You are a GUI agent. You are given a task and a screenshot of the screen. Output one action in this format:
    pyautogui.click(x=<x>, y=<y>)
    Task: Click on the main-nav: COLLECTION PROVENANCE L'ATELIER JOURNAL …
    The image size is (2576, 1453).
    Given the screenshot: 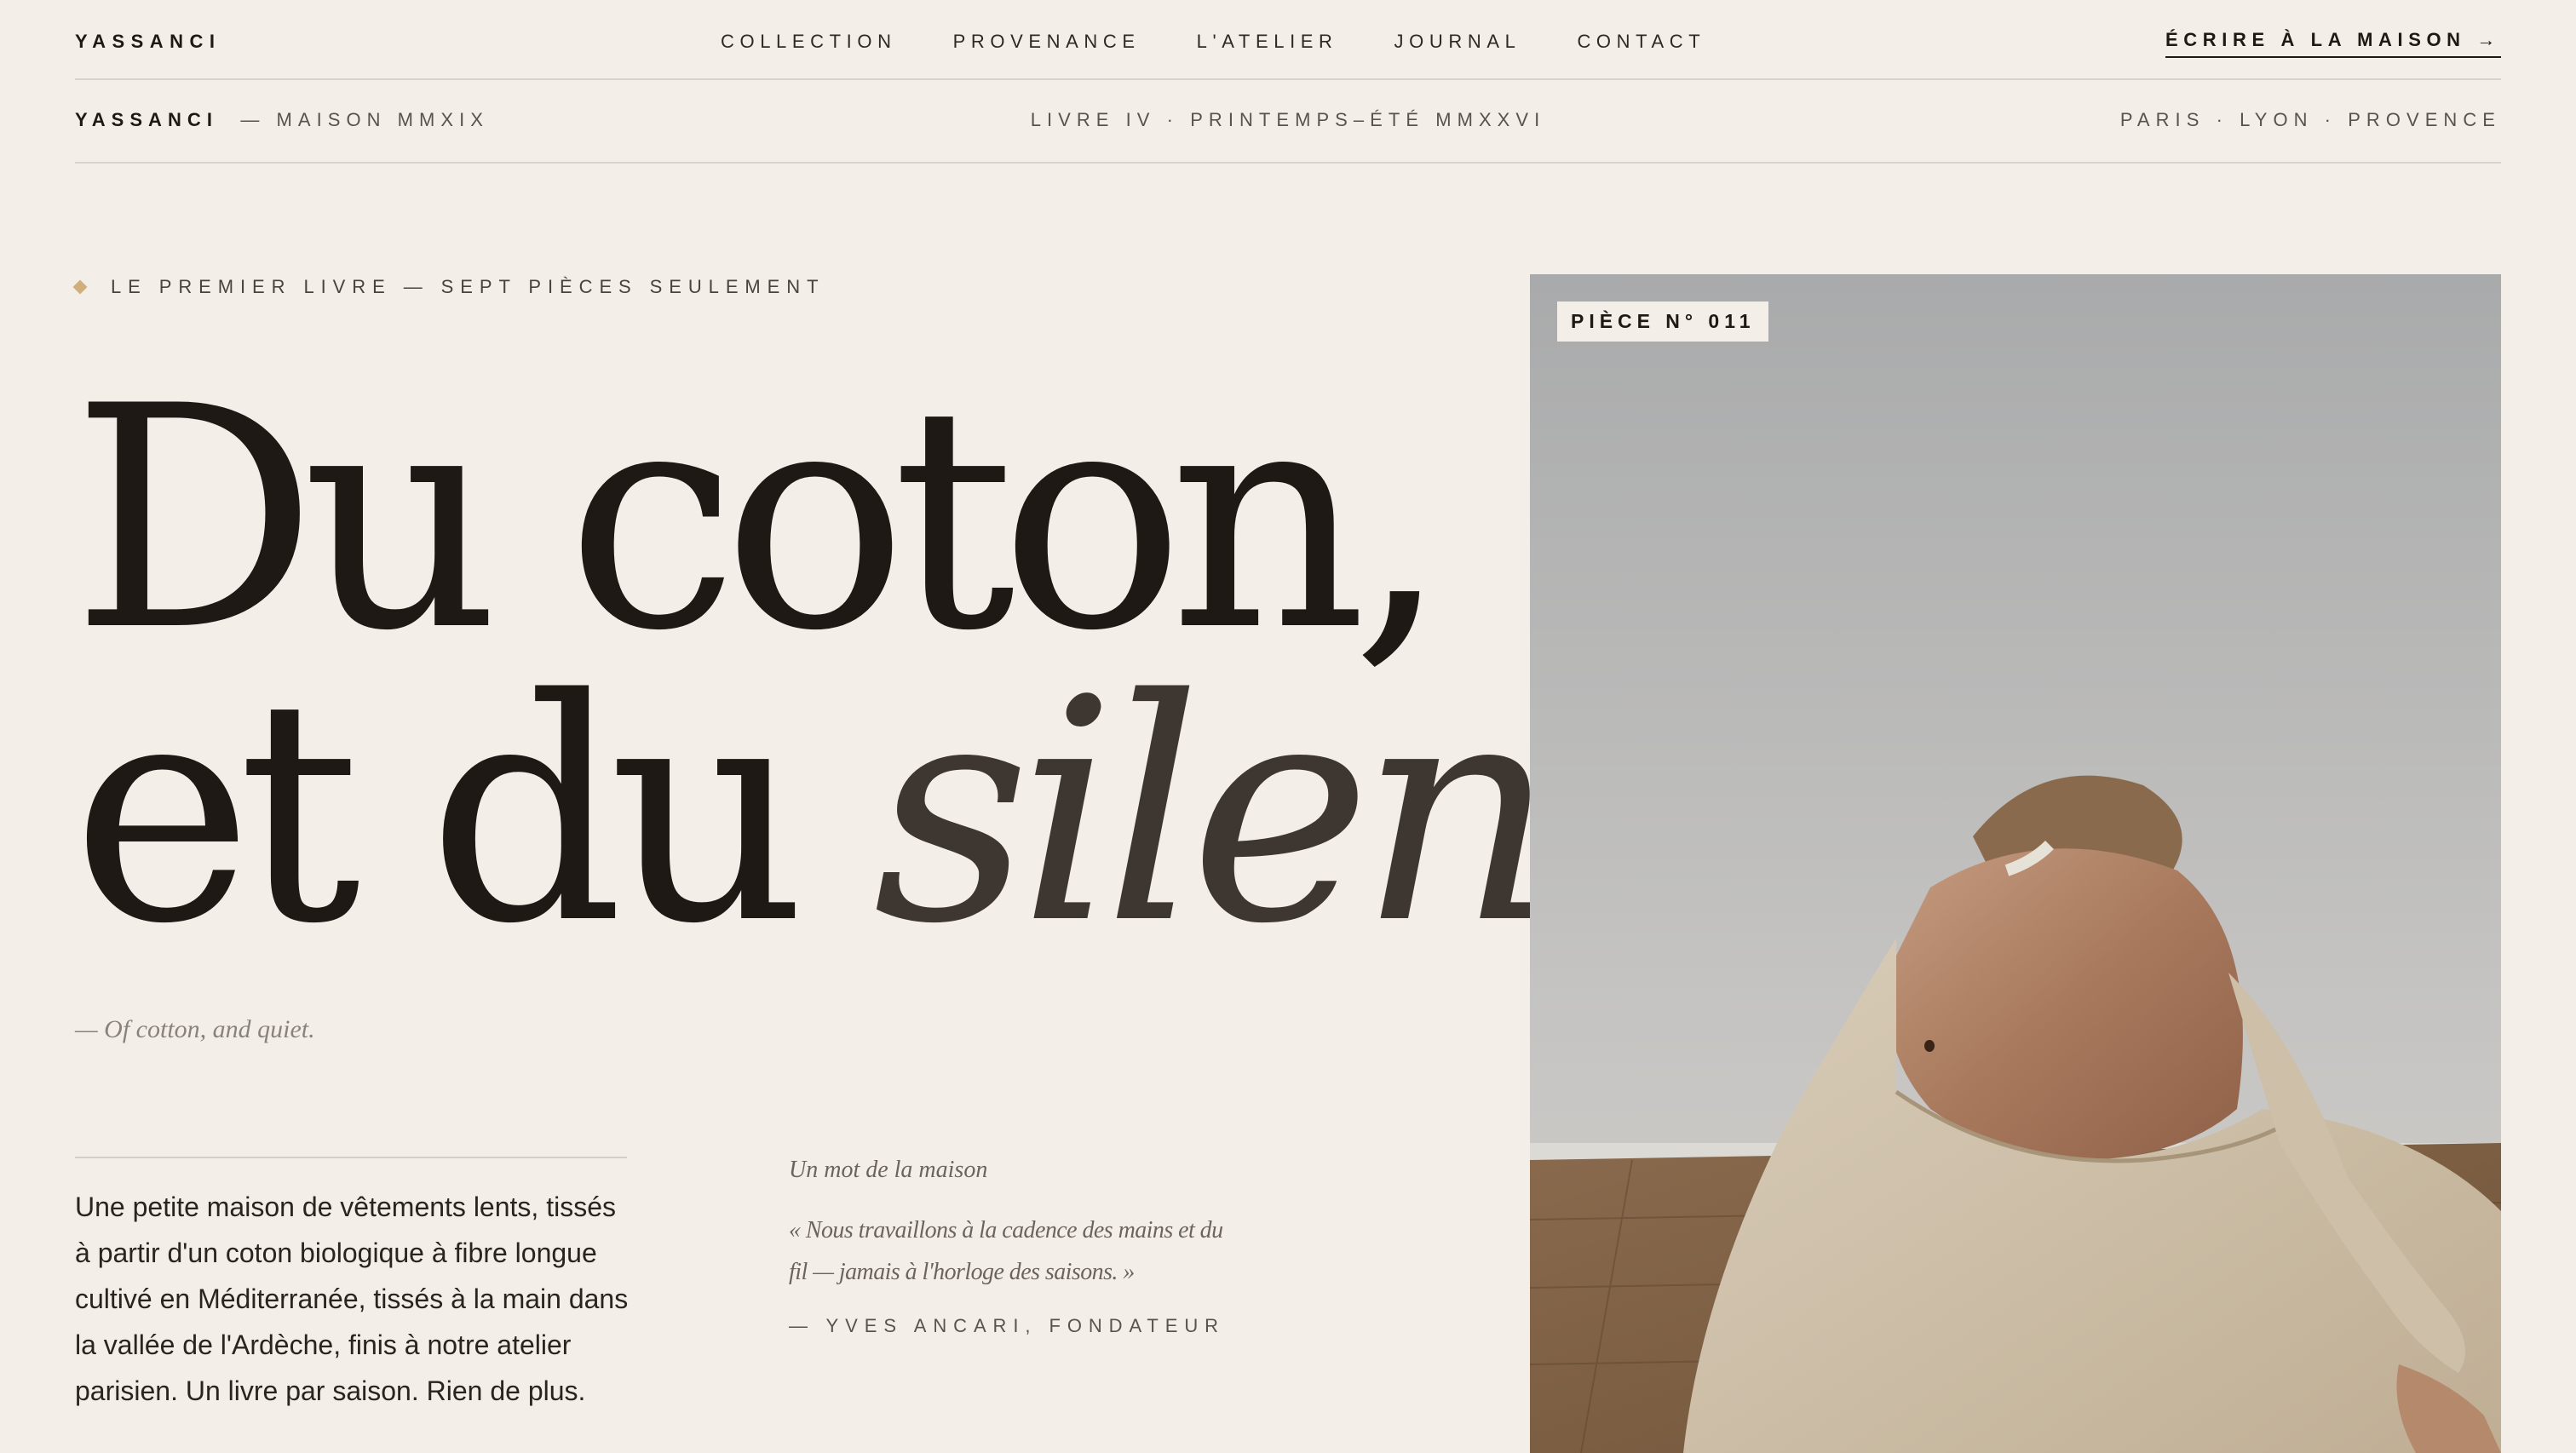 What is the action you would take?
    pyautogui.click(x=1213, y=42)
    